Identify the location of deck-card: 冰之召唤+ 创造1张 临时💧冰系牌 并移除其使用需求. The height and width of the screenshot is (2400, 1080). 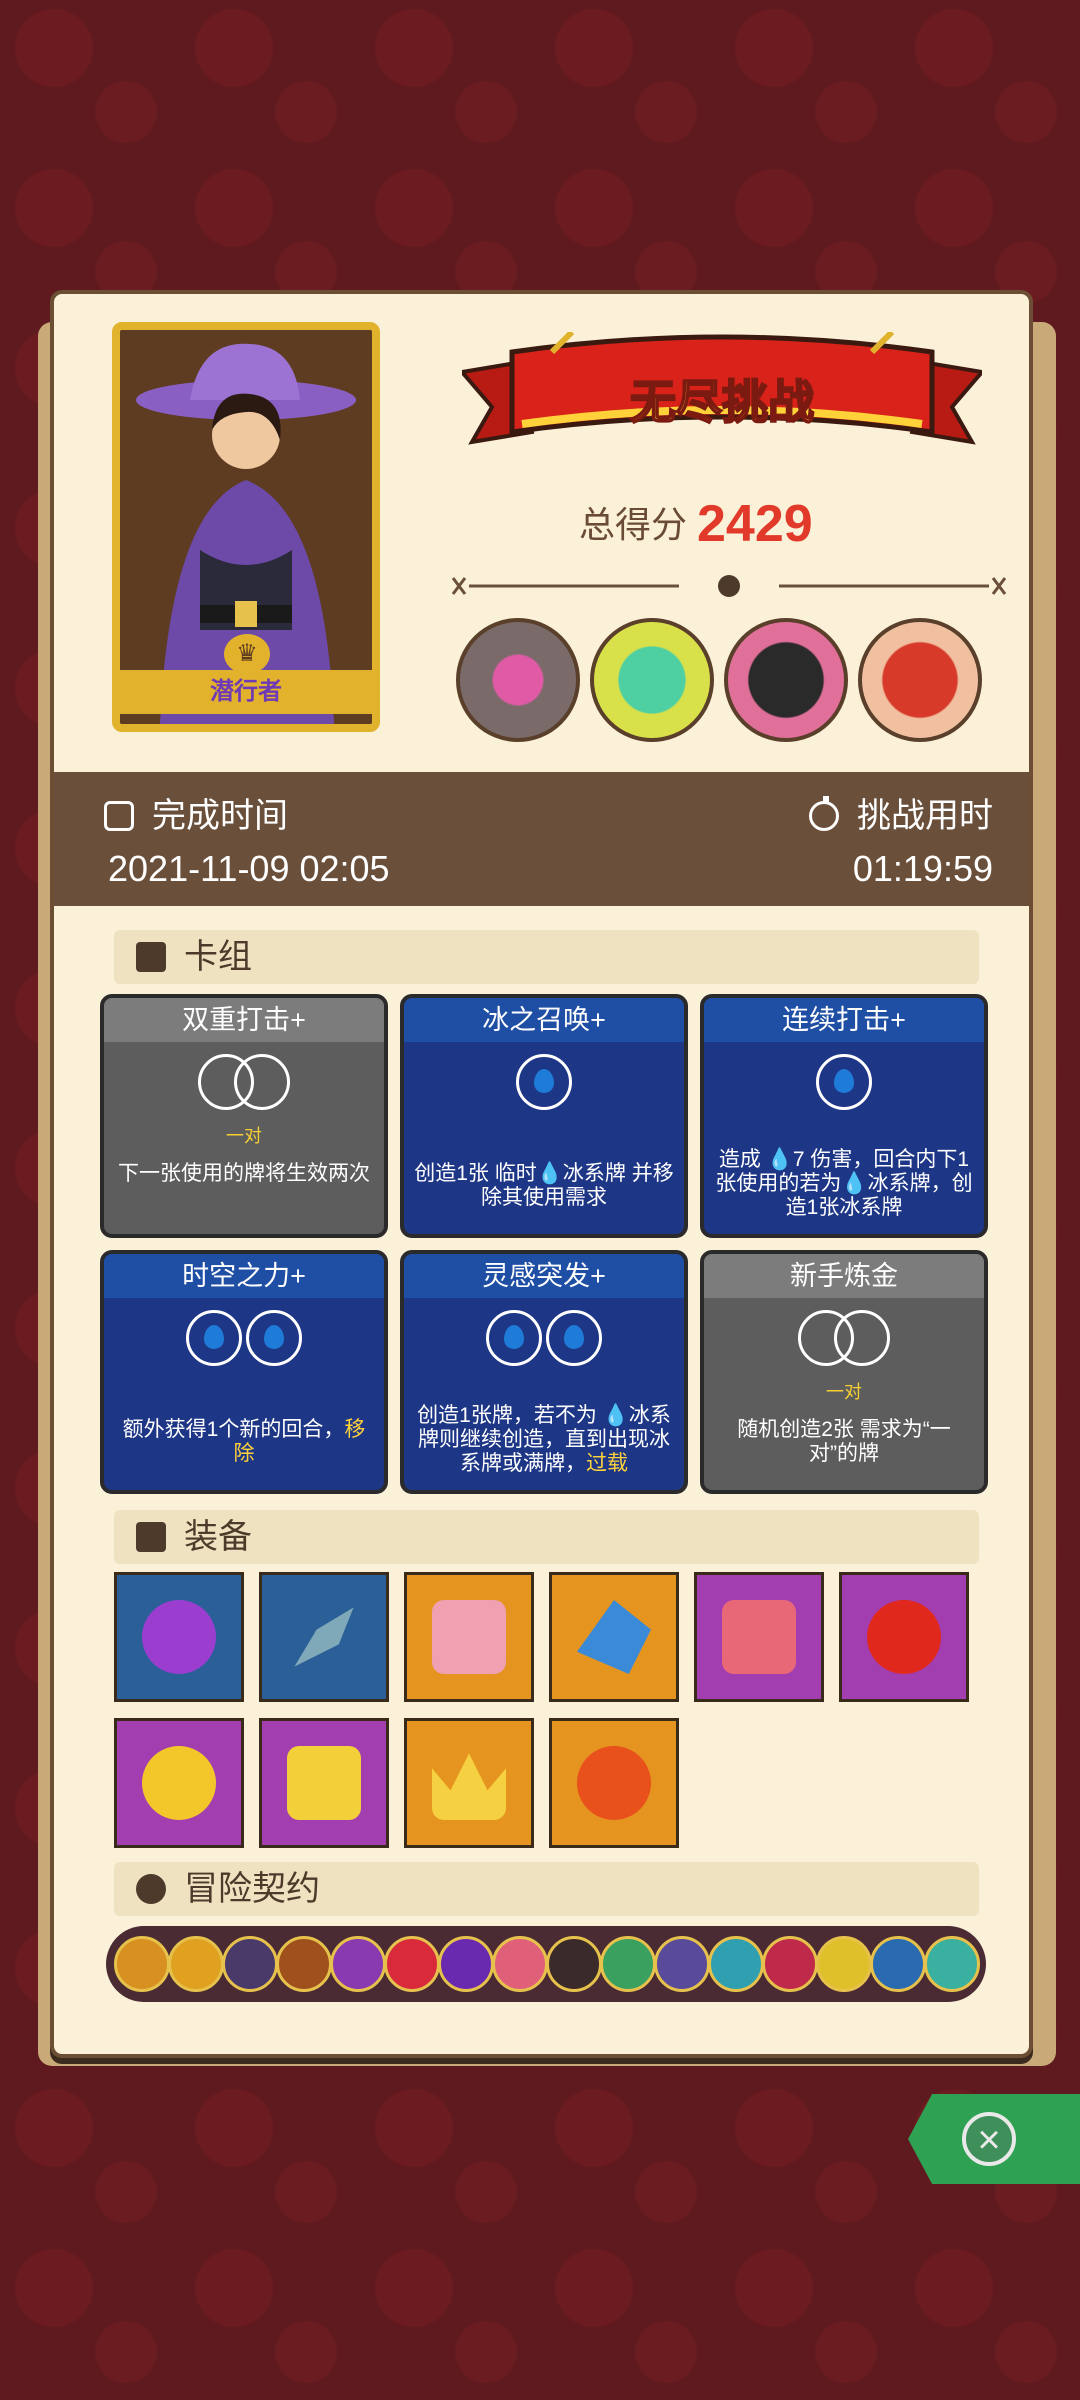
(544, 1116).